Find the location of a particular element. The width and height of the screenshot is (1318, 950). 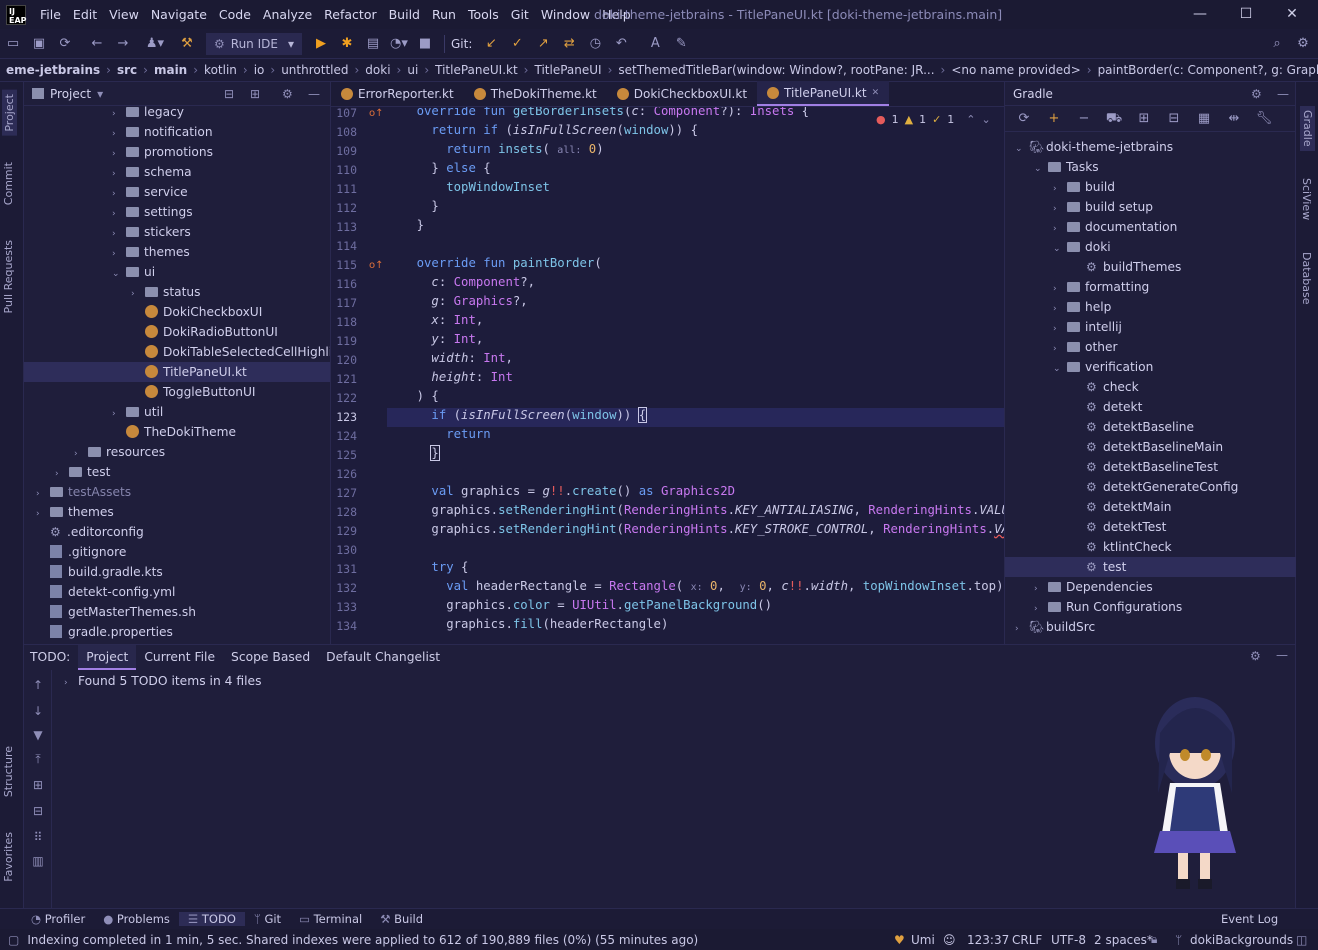

menu-refactor: Refactor is located at coordinates (350, 14).